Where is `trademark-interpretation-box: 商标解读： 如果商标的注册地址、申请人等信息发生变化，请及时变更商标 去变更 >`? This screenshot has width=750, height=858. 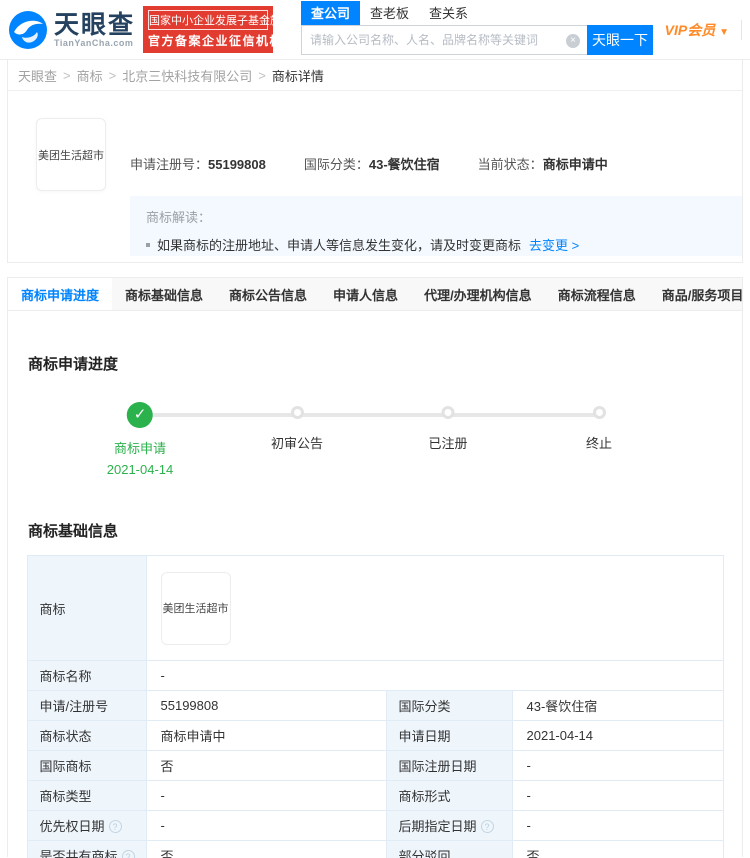 trademark-interpretation-box: 商标解读： 如果商标的注册地址、申请人等信息发生变化，请及时变更商标 去变更 > is located at coordinates (436, 226).